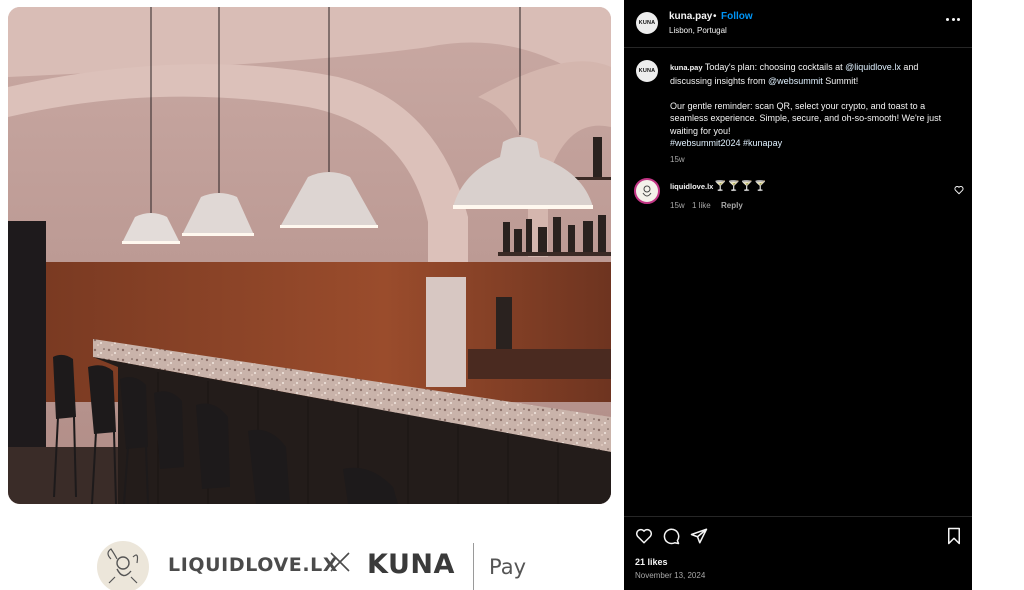 The height and width of the screenshot is (590, 1024). What do you see at coordinates (677, 159) in the screenshot?
I see `caption-time: 15w` at bounding box center [677, 159].